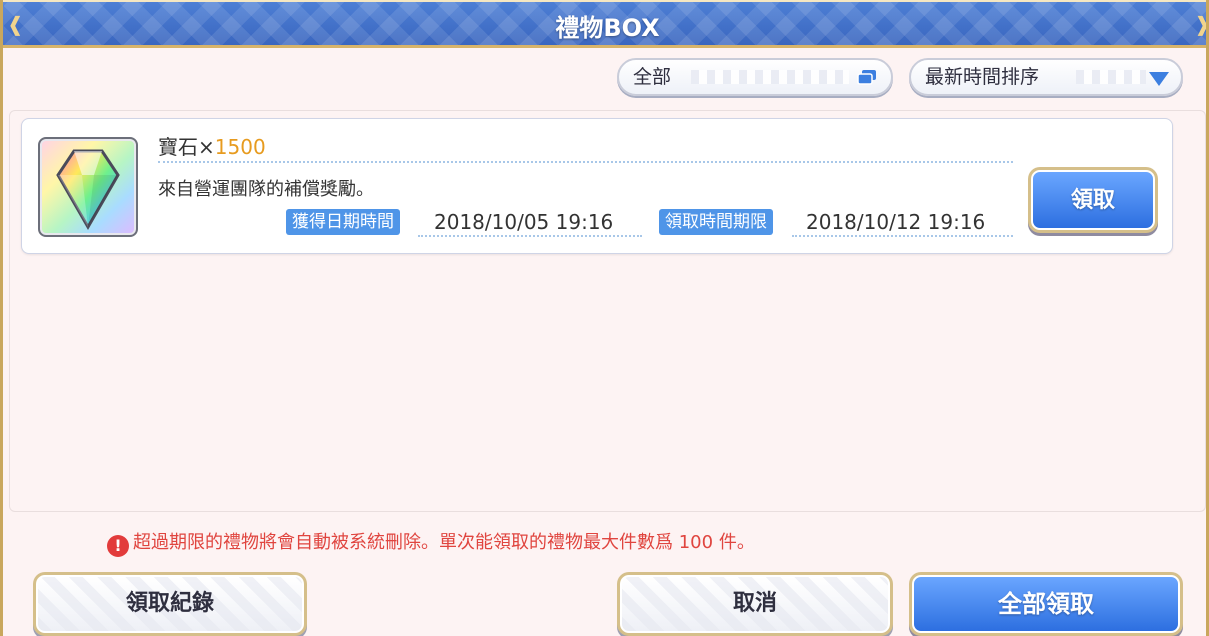  I want to click on gift-name: 寶石×1500, so click(212, 147).